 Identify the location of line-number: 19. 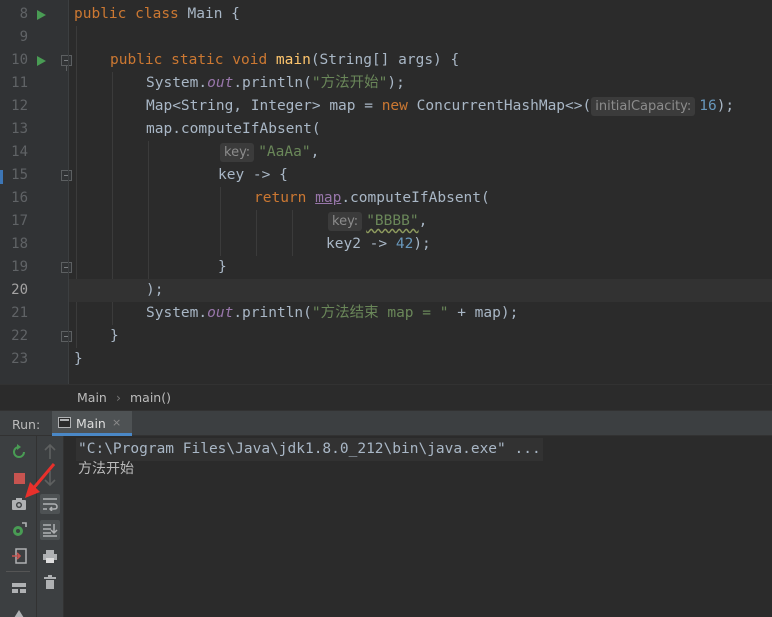
(19, 267).